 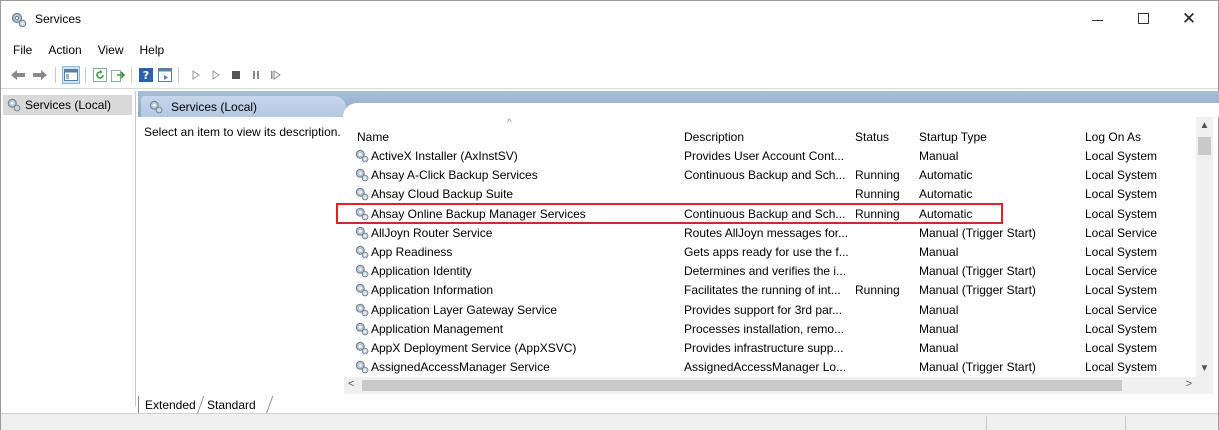 I want to click on pane-header-curve, so click(x=781, y=110).